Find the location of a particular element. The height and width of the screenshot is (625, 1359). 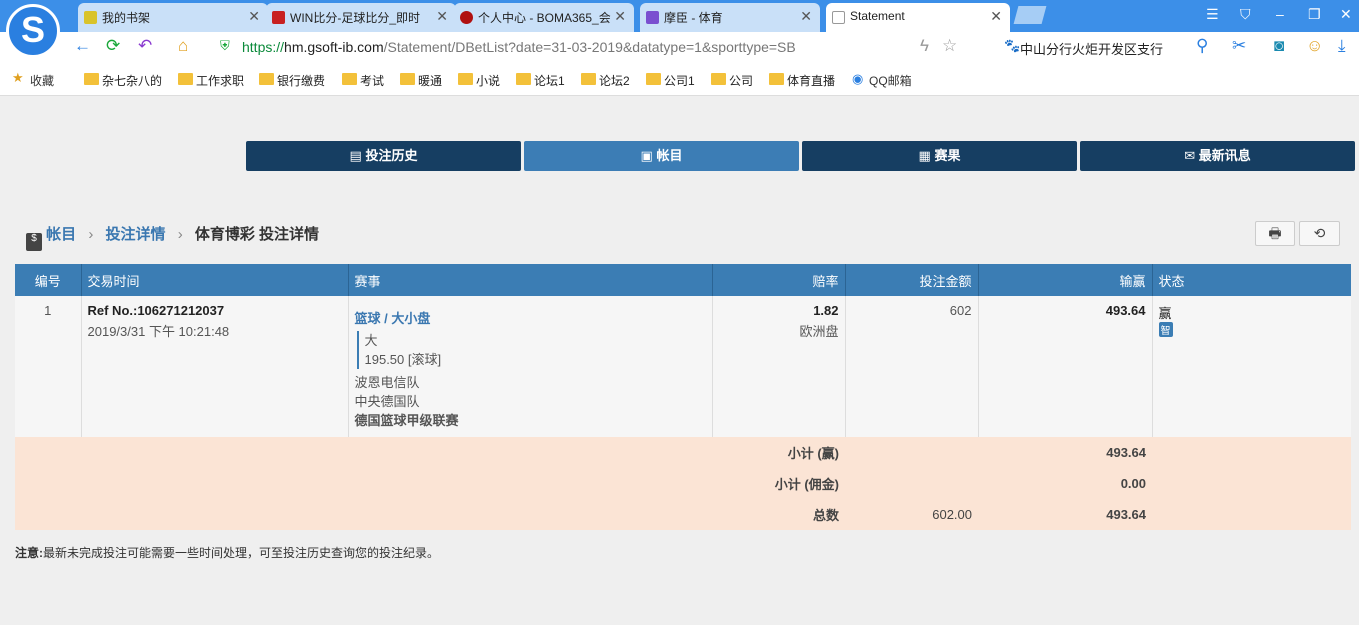

maximize-icon: ❐ is located at coordinates (1314, 14).